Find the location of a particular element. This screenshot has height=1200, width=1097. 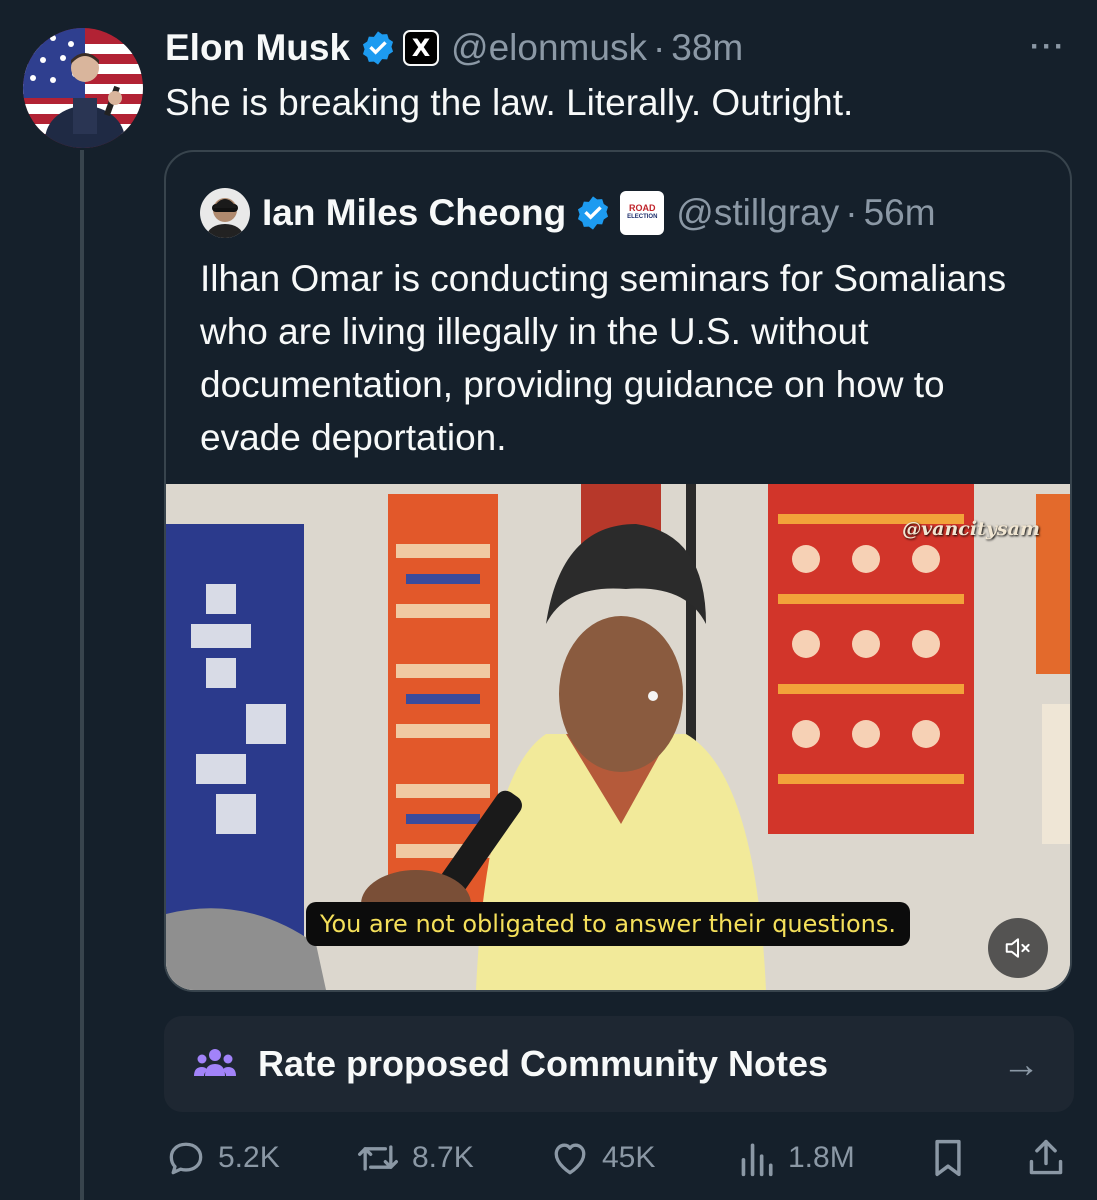

share-button is located at coordinates (1046, 1158).